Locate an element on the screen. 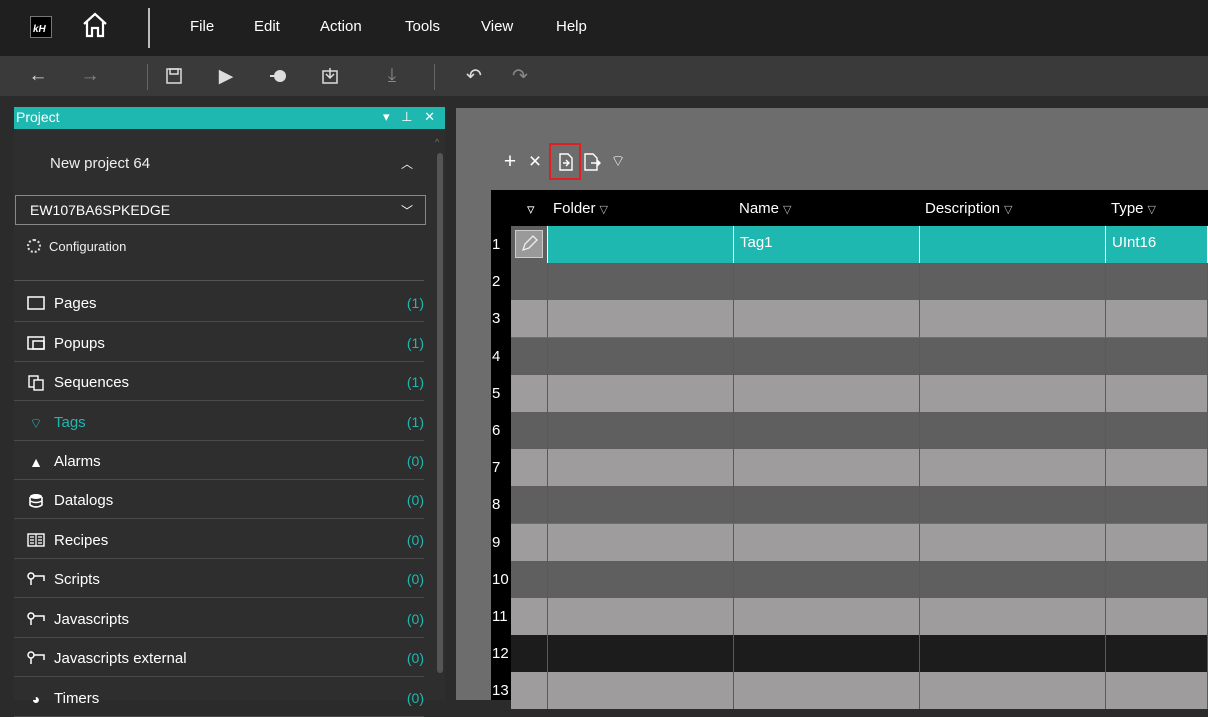 The width and height of the screenshot is (1208, 717). menu-edit: Edit is located at coordinates (267, 26).